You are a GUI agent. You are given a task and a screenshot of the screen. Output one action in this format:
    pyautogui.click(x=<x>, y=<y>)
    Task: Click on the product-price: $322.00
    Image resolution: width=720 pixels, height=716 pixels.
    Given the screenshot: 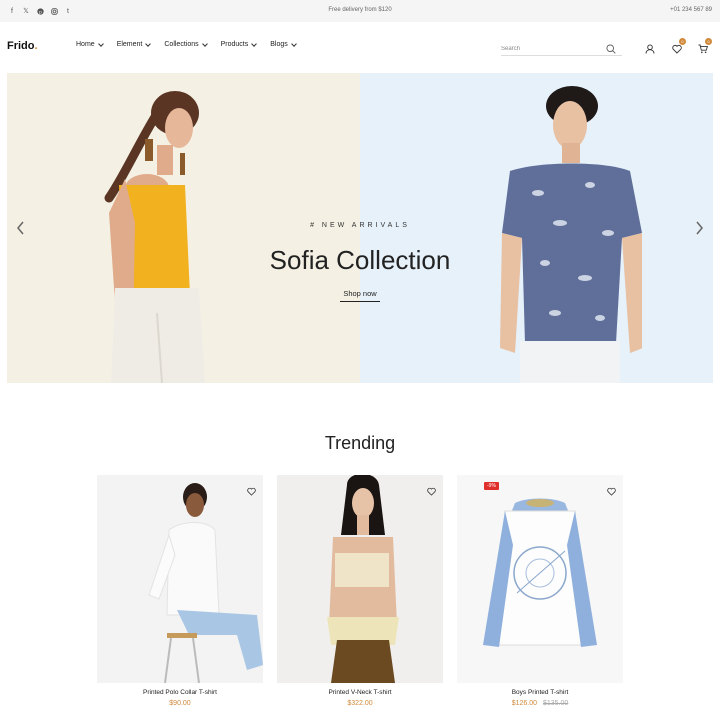 What is the action you would take?
    pyautogui.click(x=360, y=703)
    